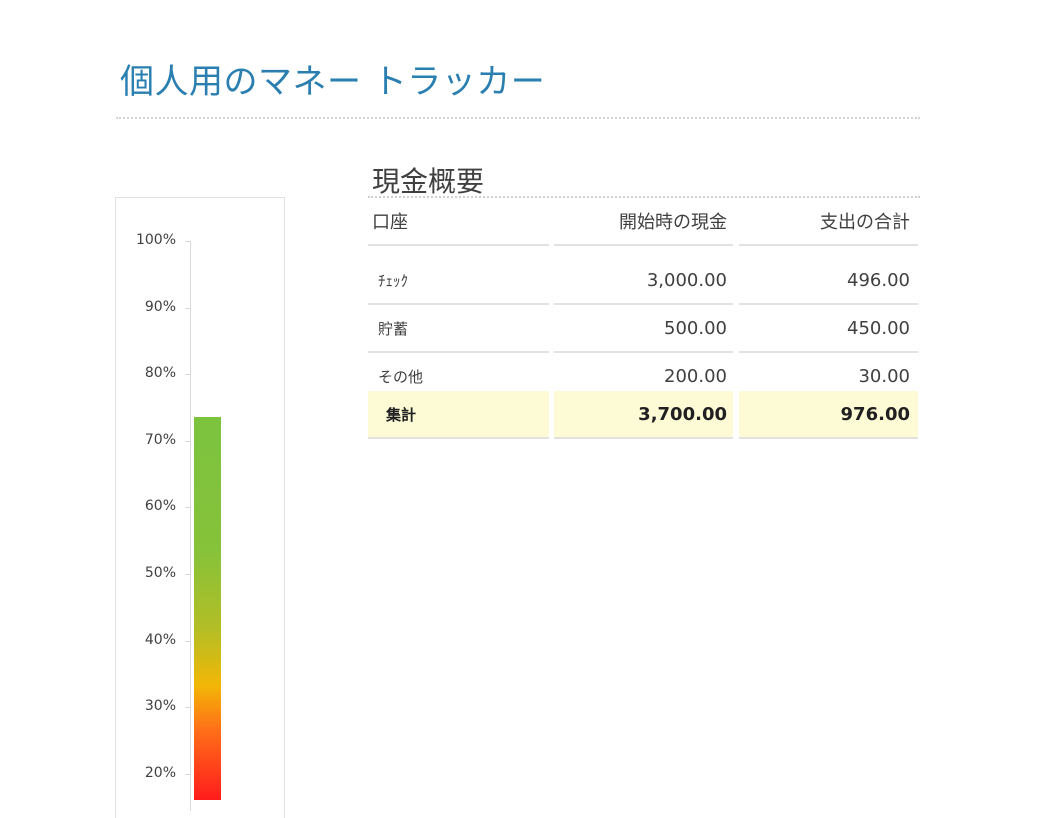 Image resolution: width=1042 pixels, height=818 pixels. I want to click on gauge-tick-label: 70%, so click(160, 439).